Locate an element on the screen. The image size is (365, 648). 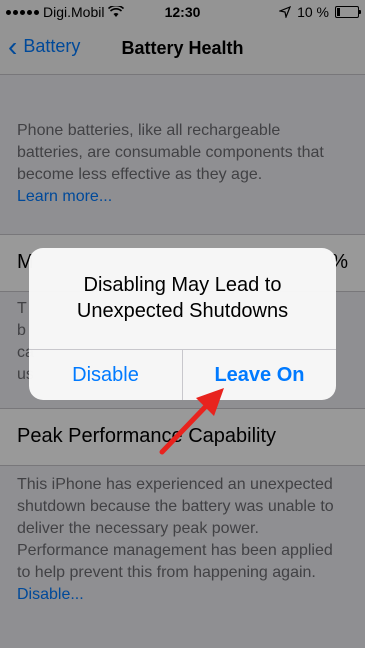
alert-actions: Disable Leave On is located at coordinates (182, 374).